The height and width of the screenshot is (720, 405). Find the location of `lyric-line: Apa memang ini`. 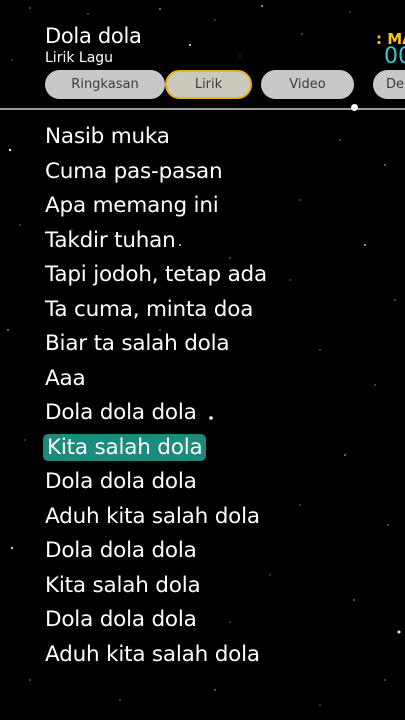

lyric-line: Apa memang ini is located at coordinates (215, 206).